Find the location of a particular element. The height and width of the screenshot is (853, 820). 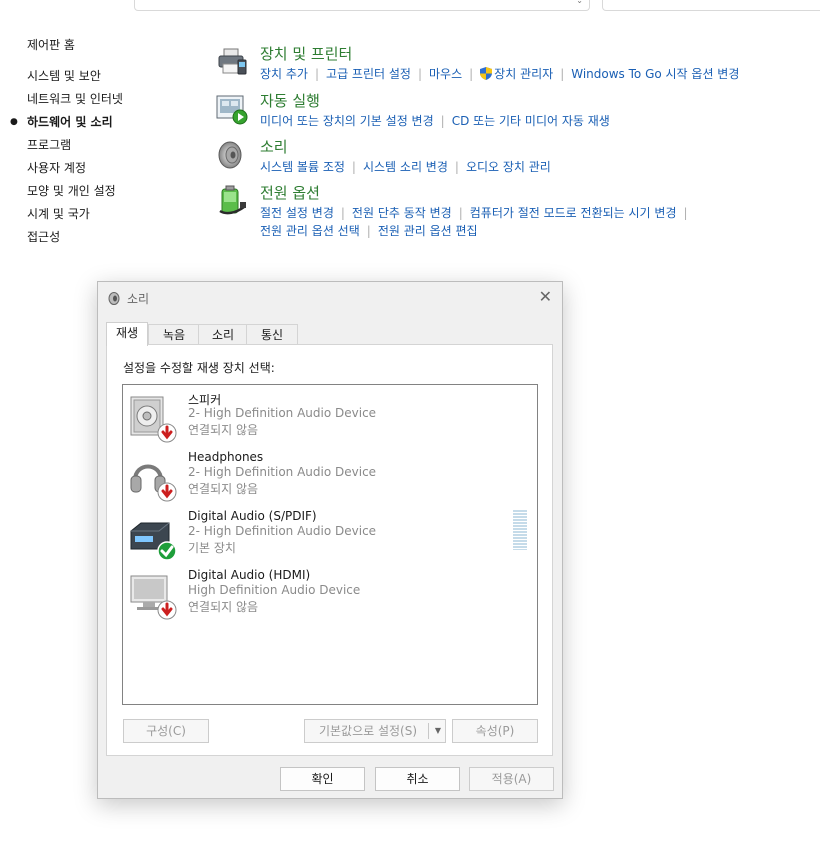

sidebar-item-programs: 프로그램 is located at coordinates (75, 145).